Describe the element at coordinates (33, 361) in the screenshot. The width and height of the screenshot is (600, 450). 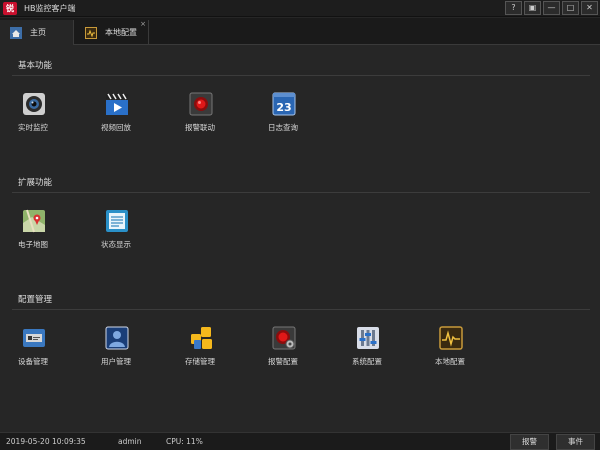
I see `item-label: 设备管理` at that location.